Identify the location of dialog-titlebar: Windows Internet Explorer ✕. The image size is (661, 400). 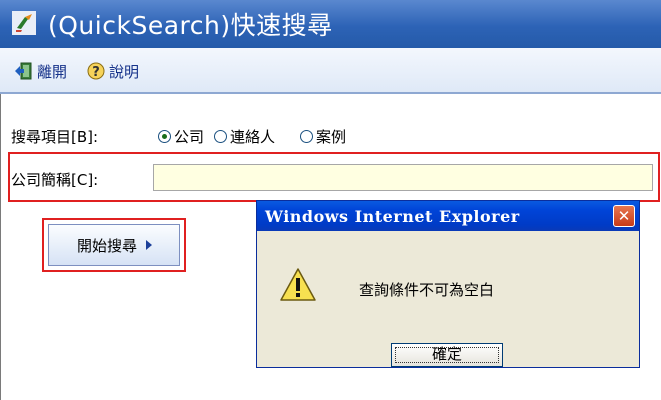
(448, 216).